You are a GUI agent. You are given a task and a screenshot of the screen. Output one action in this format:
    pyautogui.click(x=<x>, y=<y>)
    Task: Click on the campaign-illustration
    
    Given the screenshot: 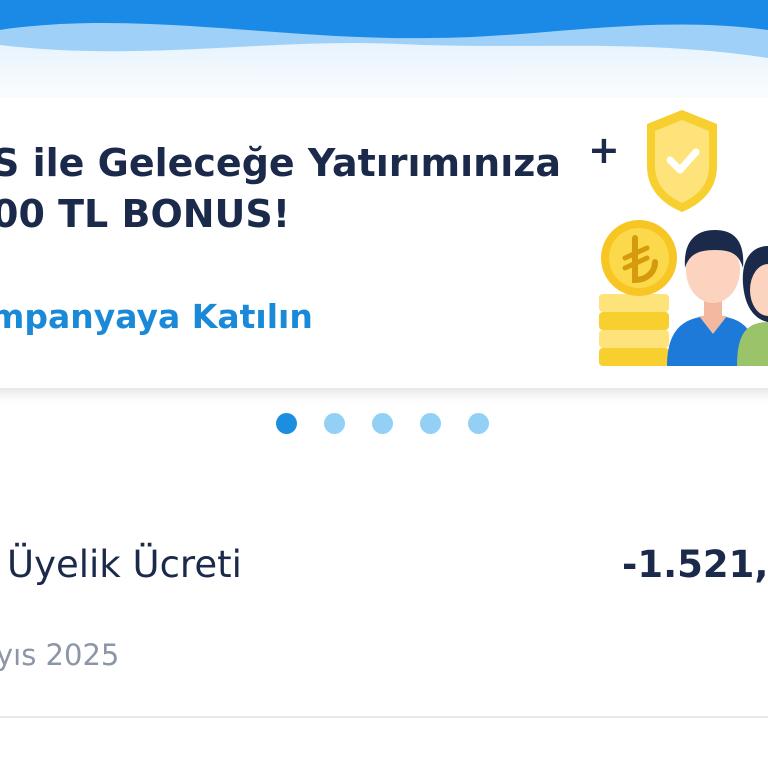 What is the action you would take?
    pyautogui.click(x=683, y=238)
    